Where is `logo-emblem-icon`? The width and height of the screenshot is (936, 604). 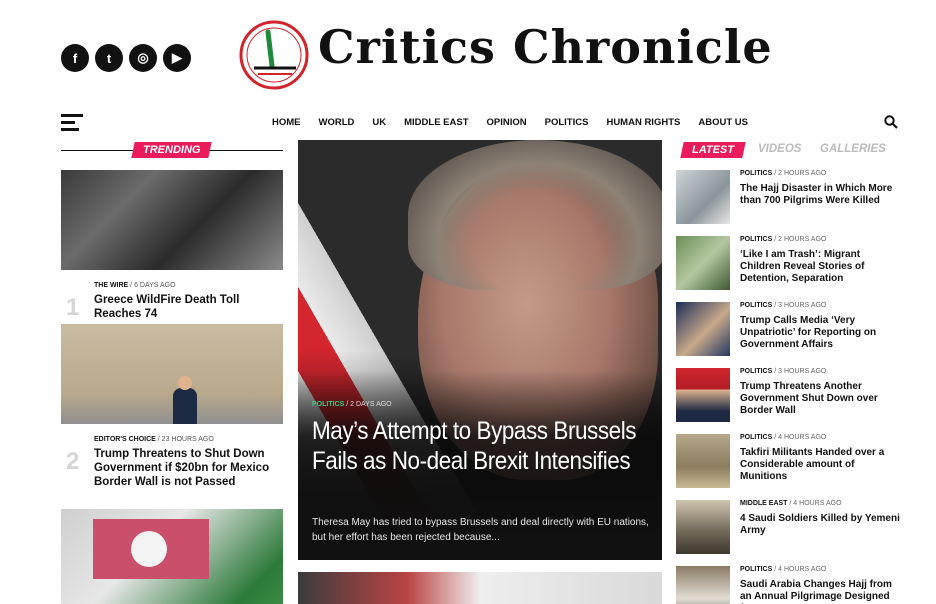
logo-emblem-icon is located at coordinates (274, 55).